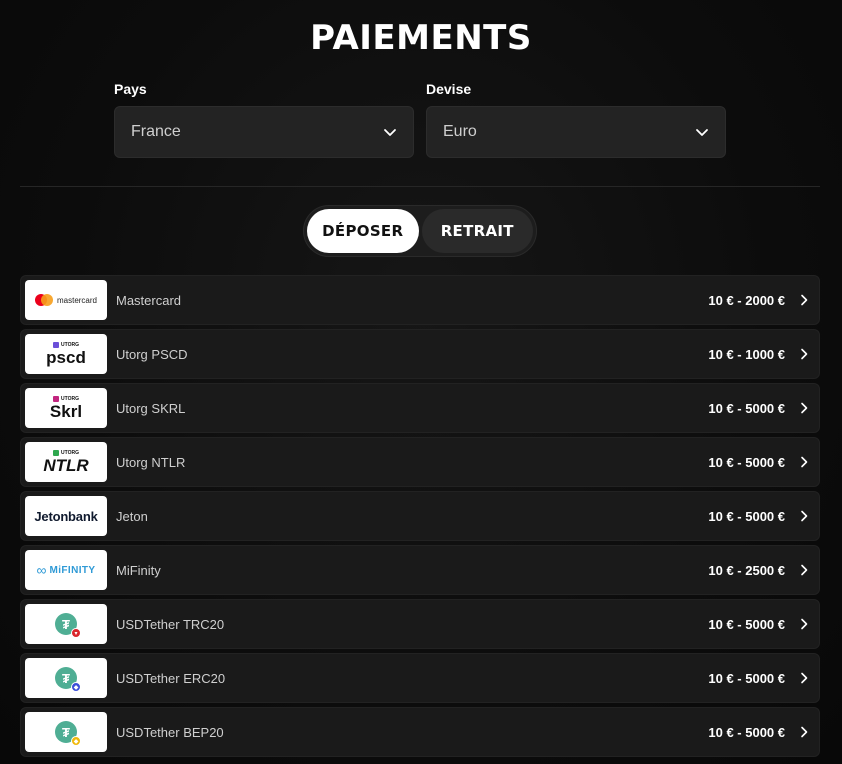 Image resolution: width=842 pixels, height=764 pixels. Describe the element at coordinates (420, 570) in the screenshot. I see `payment-method-row: ∞ MiFINITY MiFinity 10 € - 2500 €` at that location.